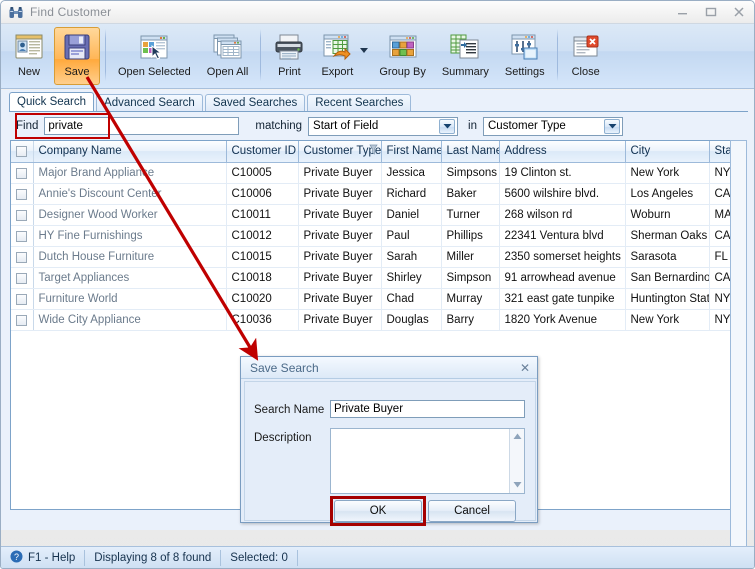 The width and height of the screenshot is (755, 569). I want to click on cell-first: Paul, so click(411, 236).